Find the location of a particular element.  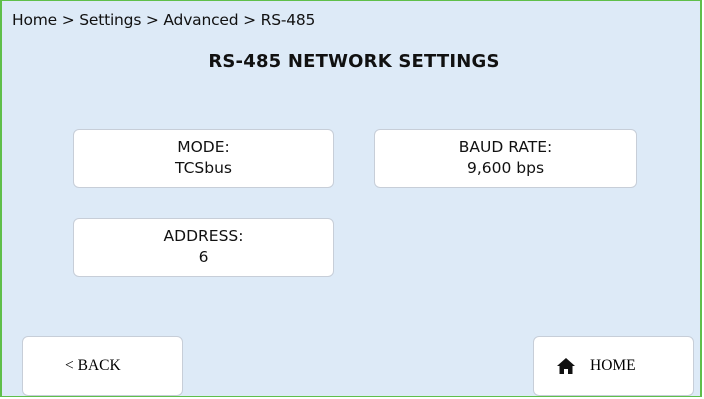

address-setting-button: ADDRESS: 6 is located at coordinates (203, 247).